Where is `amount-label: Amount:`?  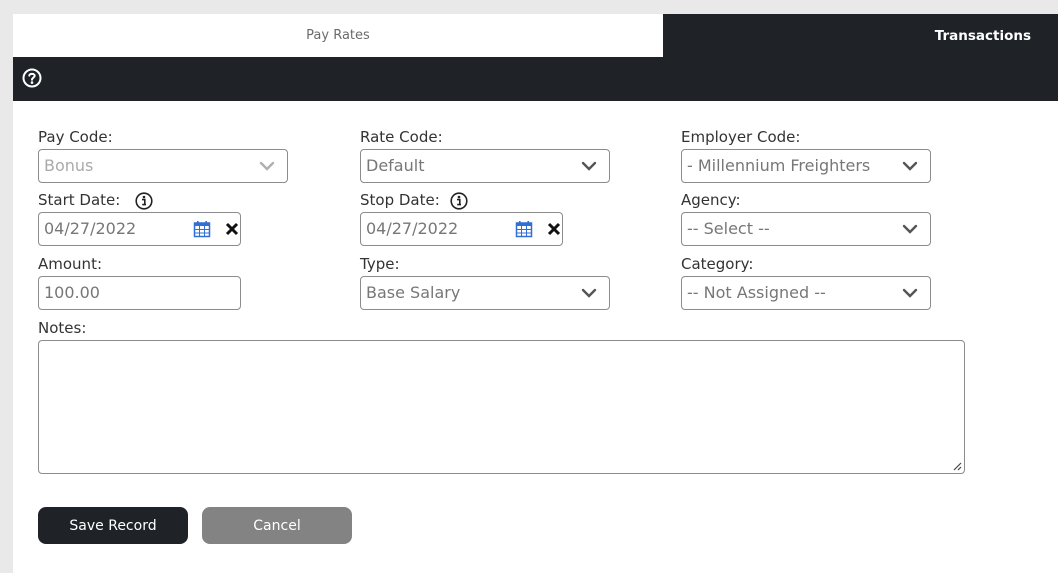
amount-label: Amount: is located at coordinates (70, 264).